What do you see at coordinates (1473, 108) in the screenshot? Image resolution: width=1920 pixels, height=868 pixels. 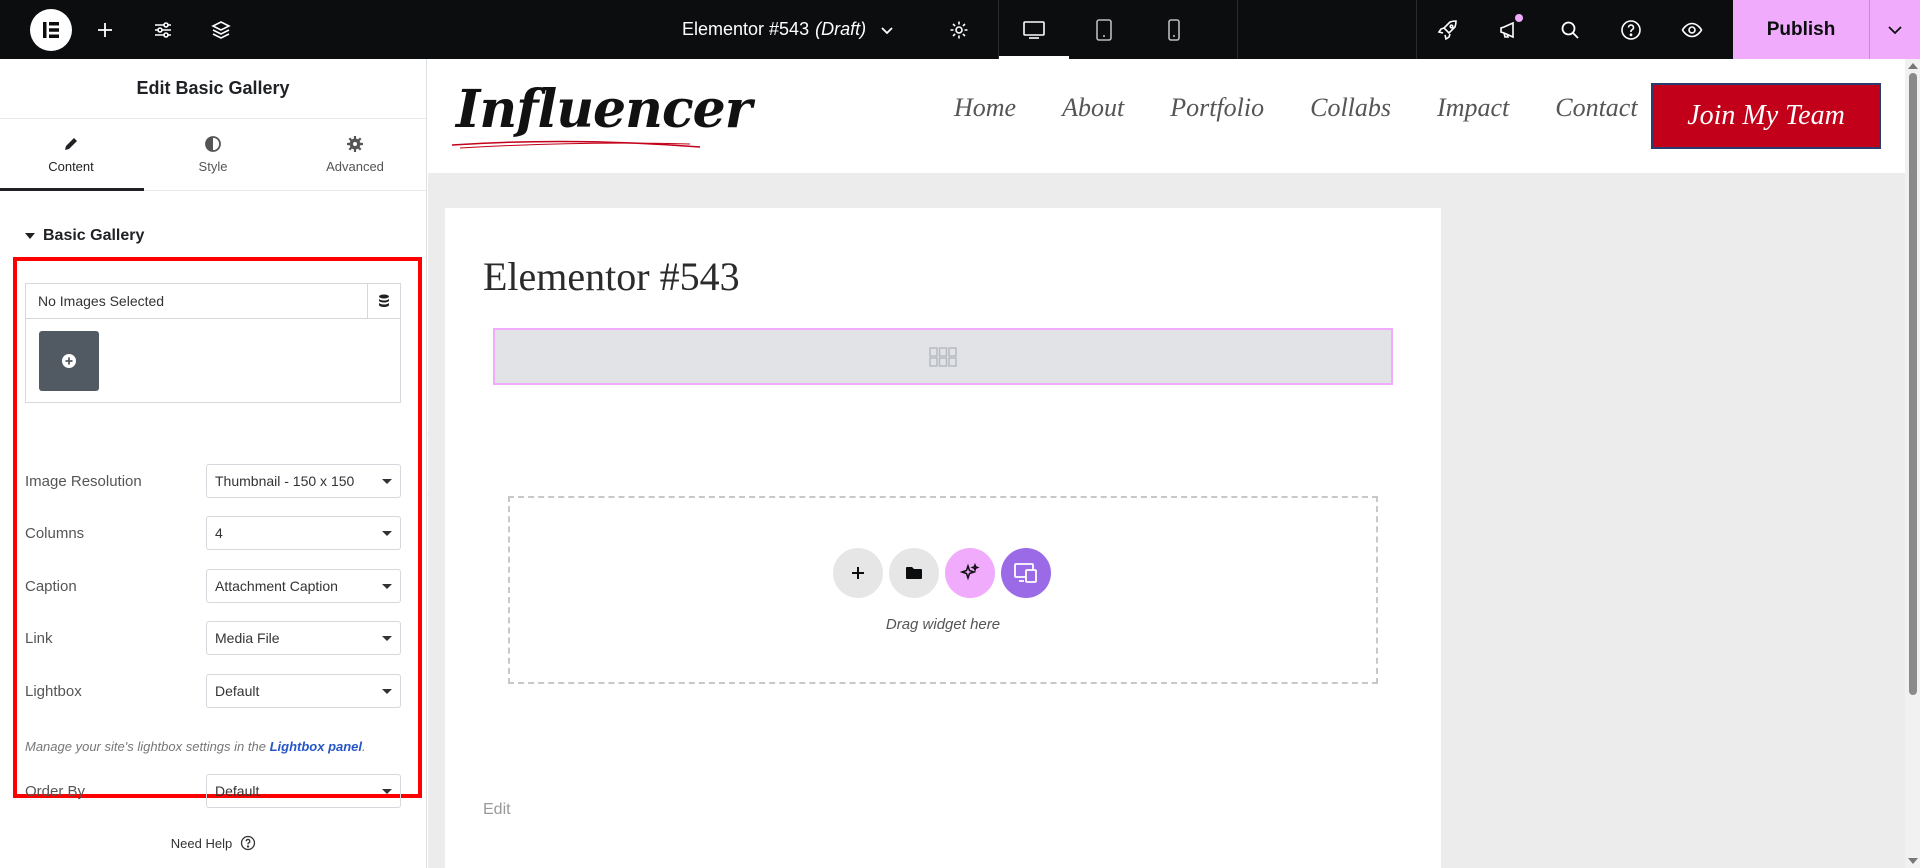 I see `nav-impact: Impact` at bounding box center [1473, 108].